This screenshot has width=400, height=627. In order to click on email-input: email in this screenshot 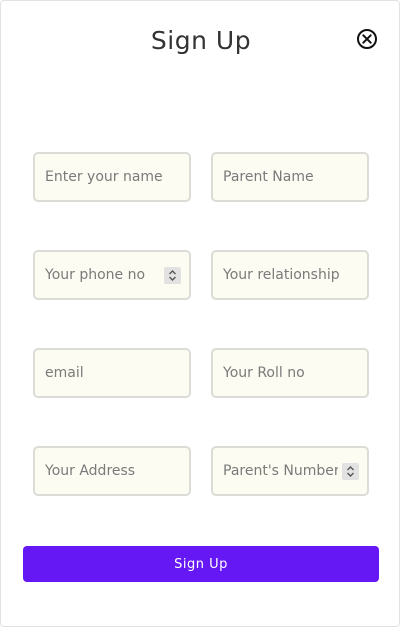, I will do `click(112, 373)`.